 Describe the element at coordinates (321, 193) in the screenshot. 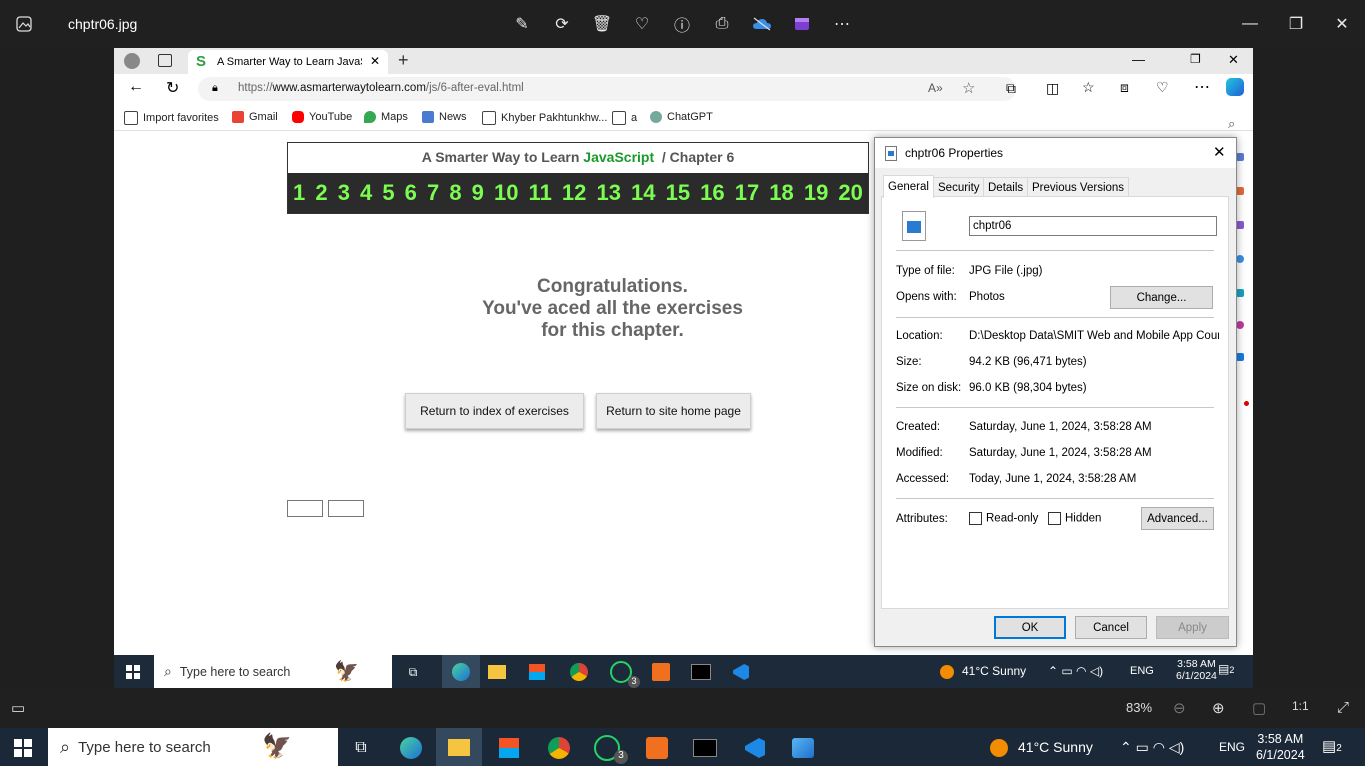

I see `chapter-link: 2` at that location.